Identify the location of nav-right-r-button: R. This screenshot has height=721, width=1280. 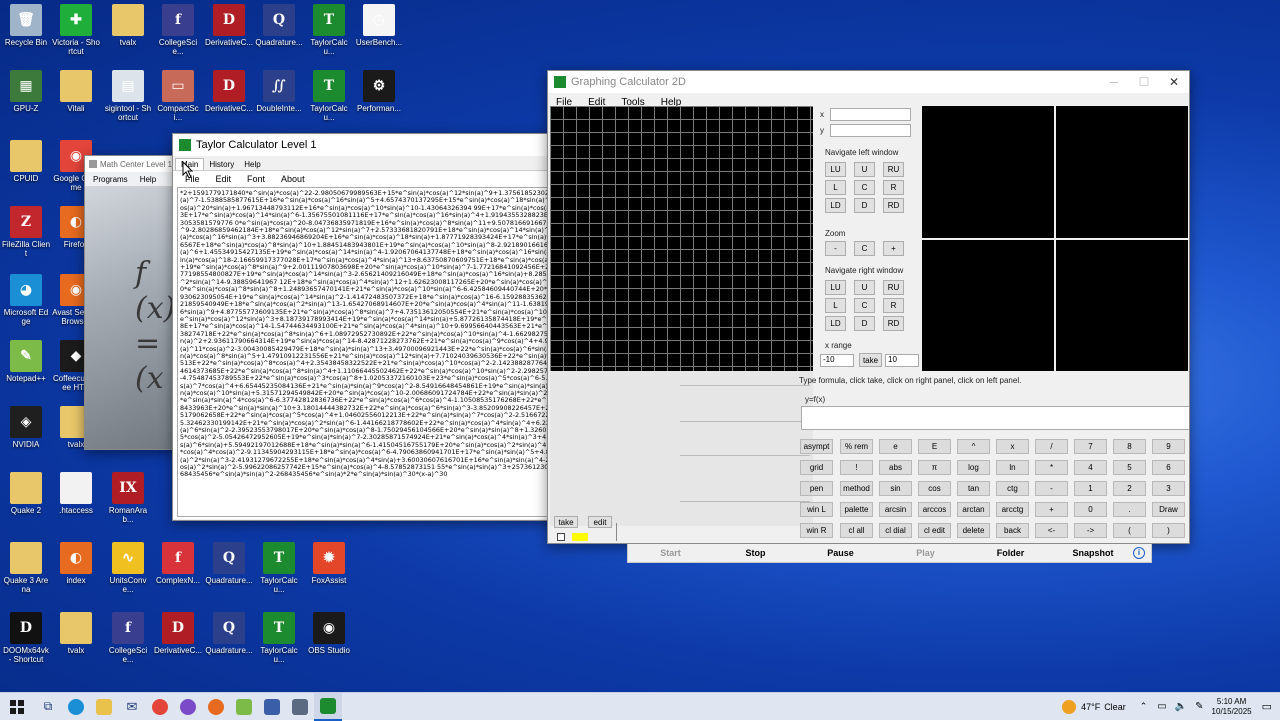
(893, 305).